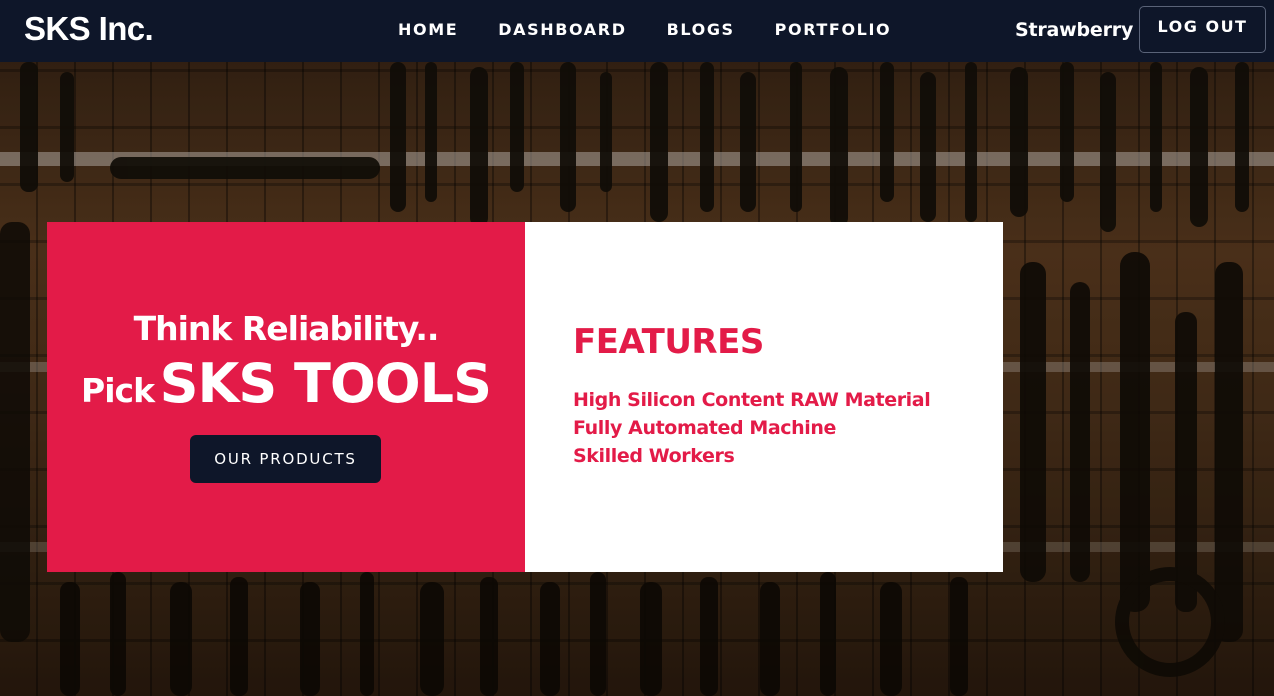 This screenshot has width=1274, height=696. Describe the element at coordinates (285, 459) in the screenshot. I see `our-products-button: OUR PRODUCTS` at that location.